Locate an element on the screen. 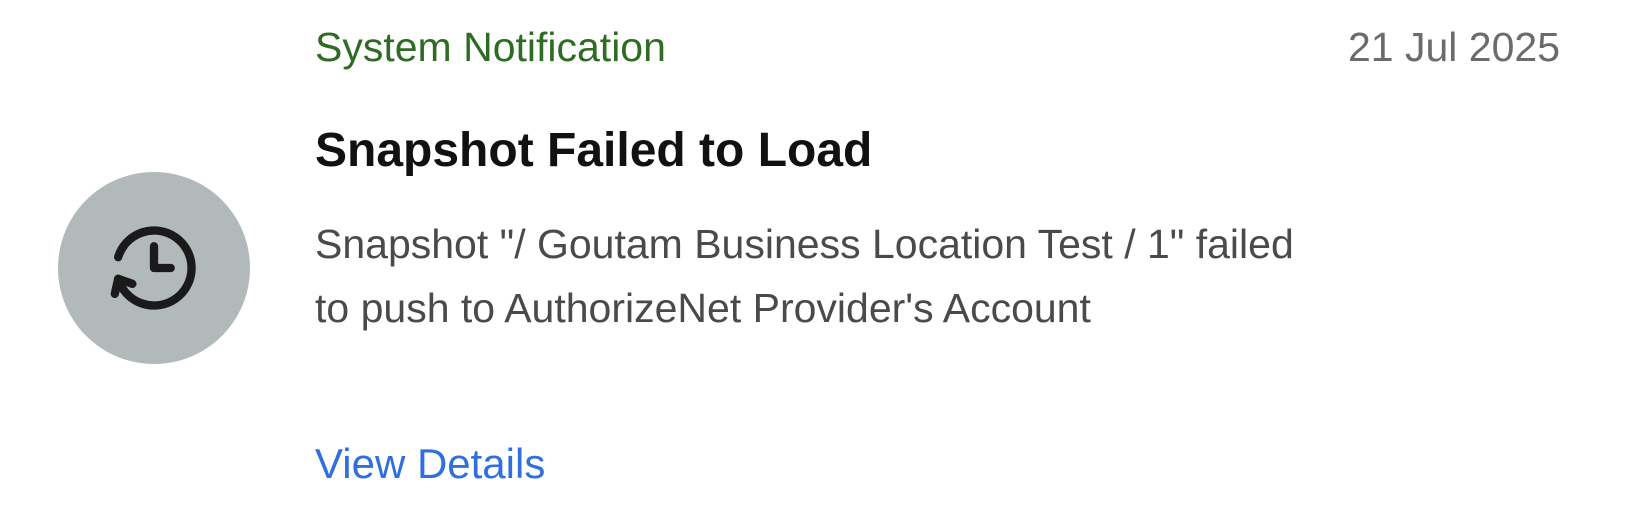 This screenshot has width=1636, height=526. view-details-link: View Details is located at coordinates (430, 464).